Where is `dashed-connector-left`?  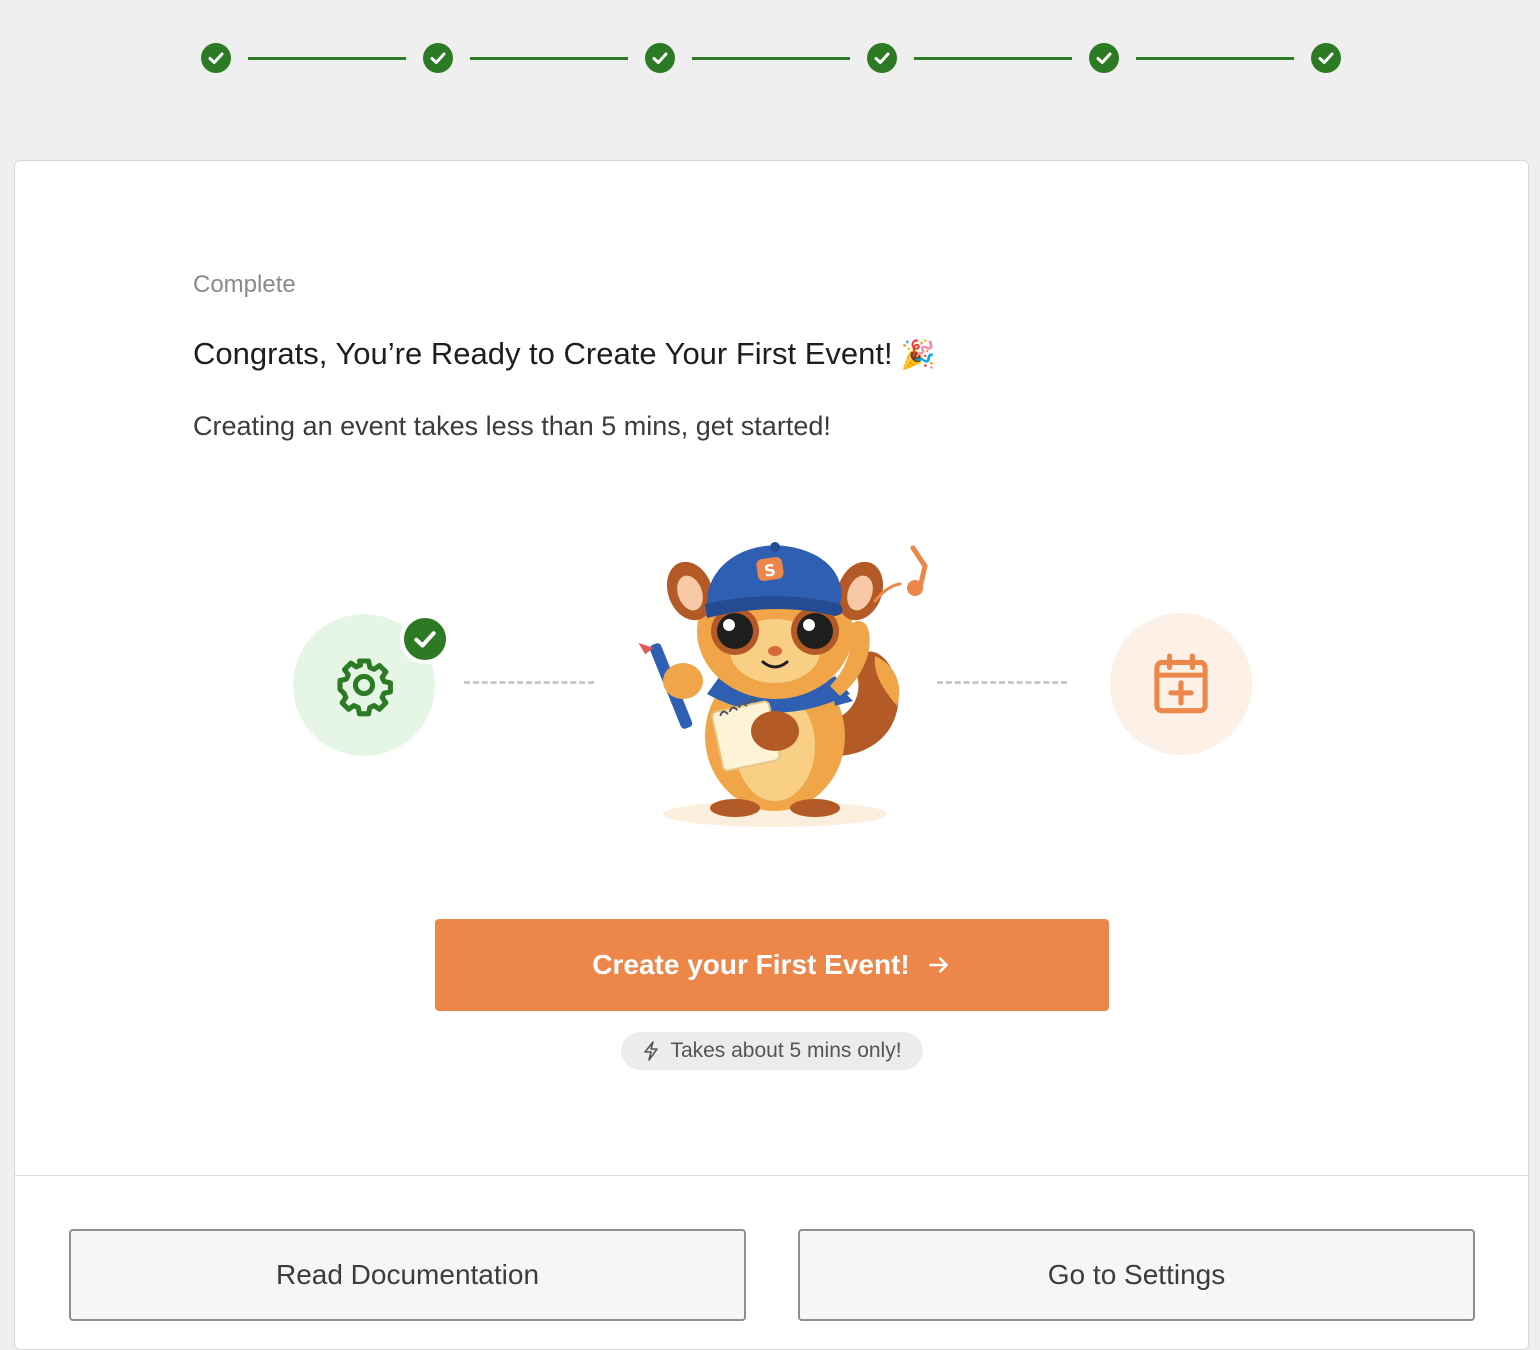 dashed-connector-left is located at coordinates (529, 682).